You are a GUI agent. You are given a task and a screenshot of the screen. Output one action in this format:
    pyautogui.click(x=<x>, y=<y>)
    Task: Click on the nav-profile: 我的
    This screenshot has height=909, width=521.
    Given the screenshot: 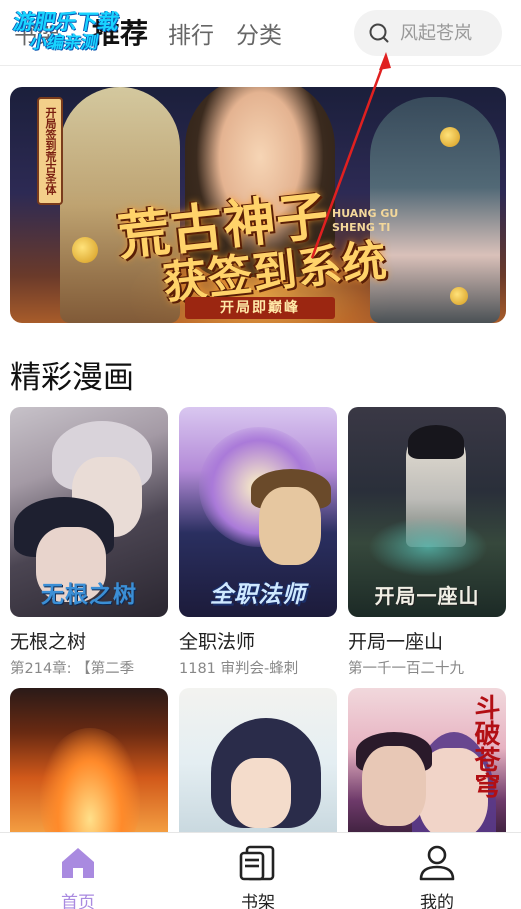 What is the action you would take?
    pyautogui.click(x=437, y=871)
    